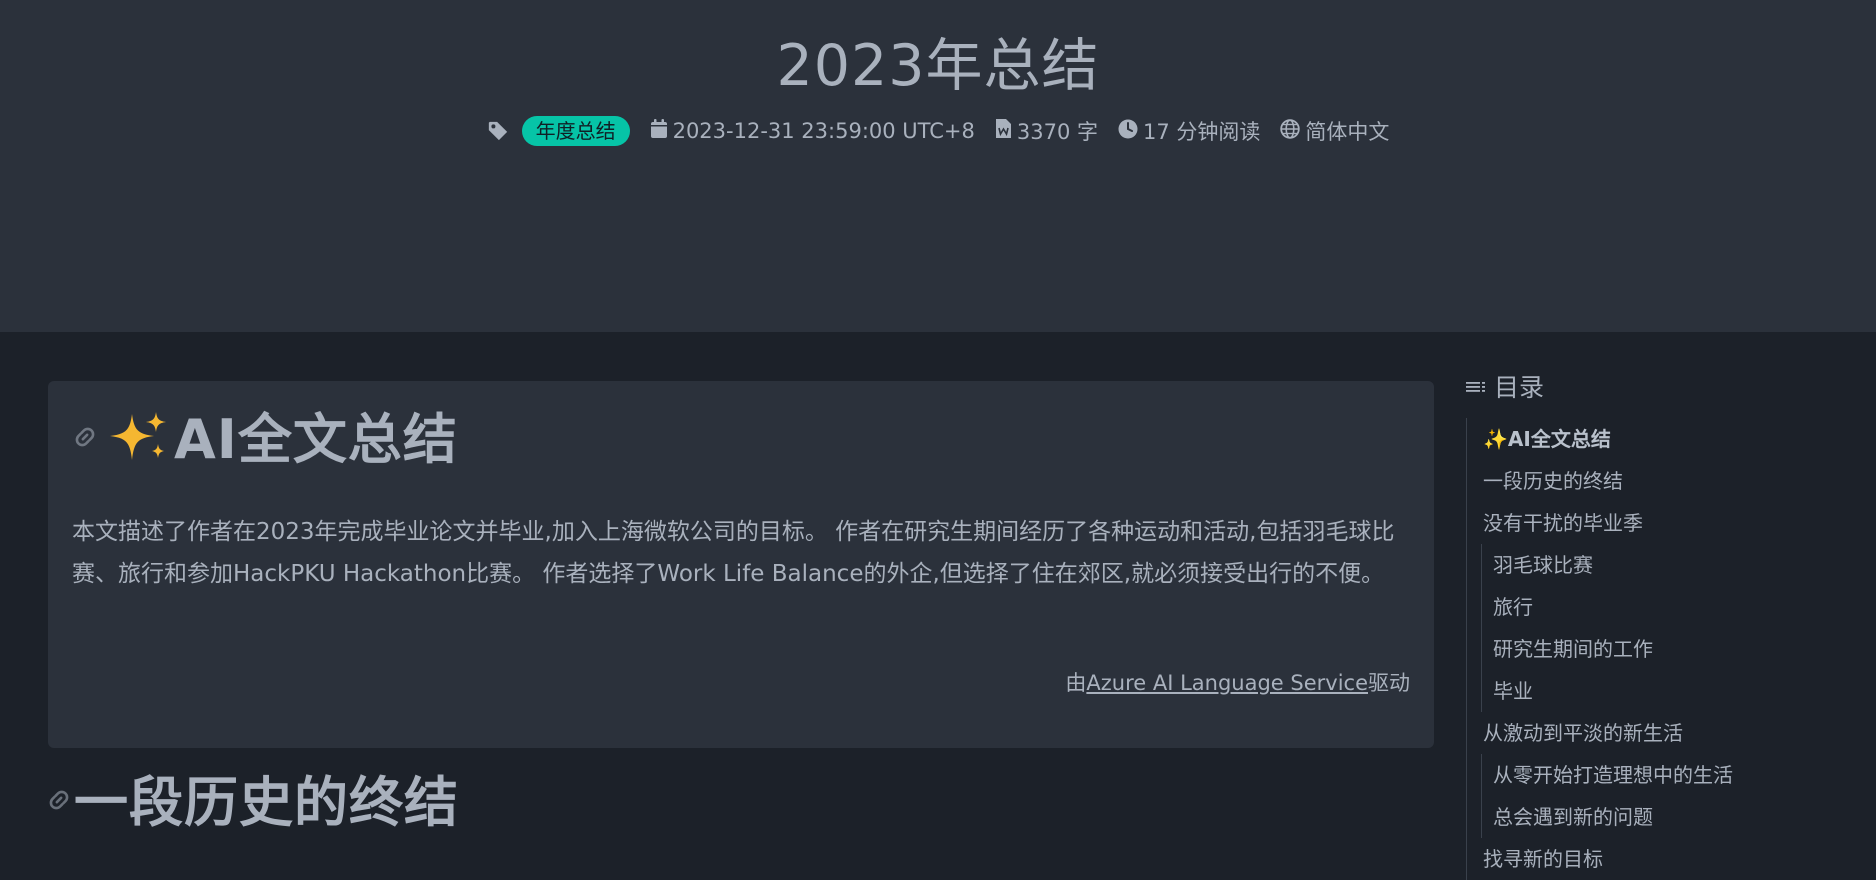 The width and height of the screenshot is (1876, 880). I want to click on calendar-icon, so click(661, 131).